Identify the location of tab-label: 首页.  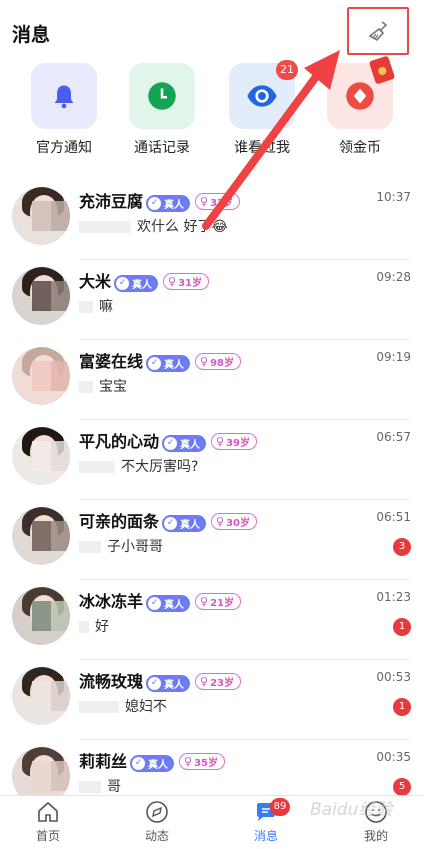
(47, 836).